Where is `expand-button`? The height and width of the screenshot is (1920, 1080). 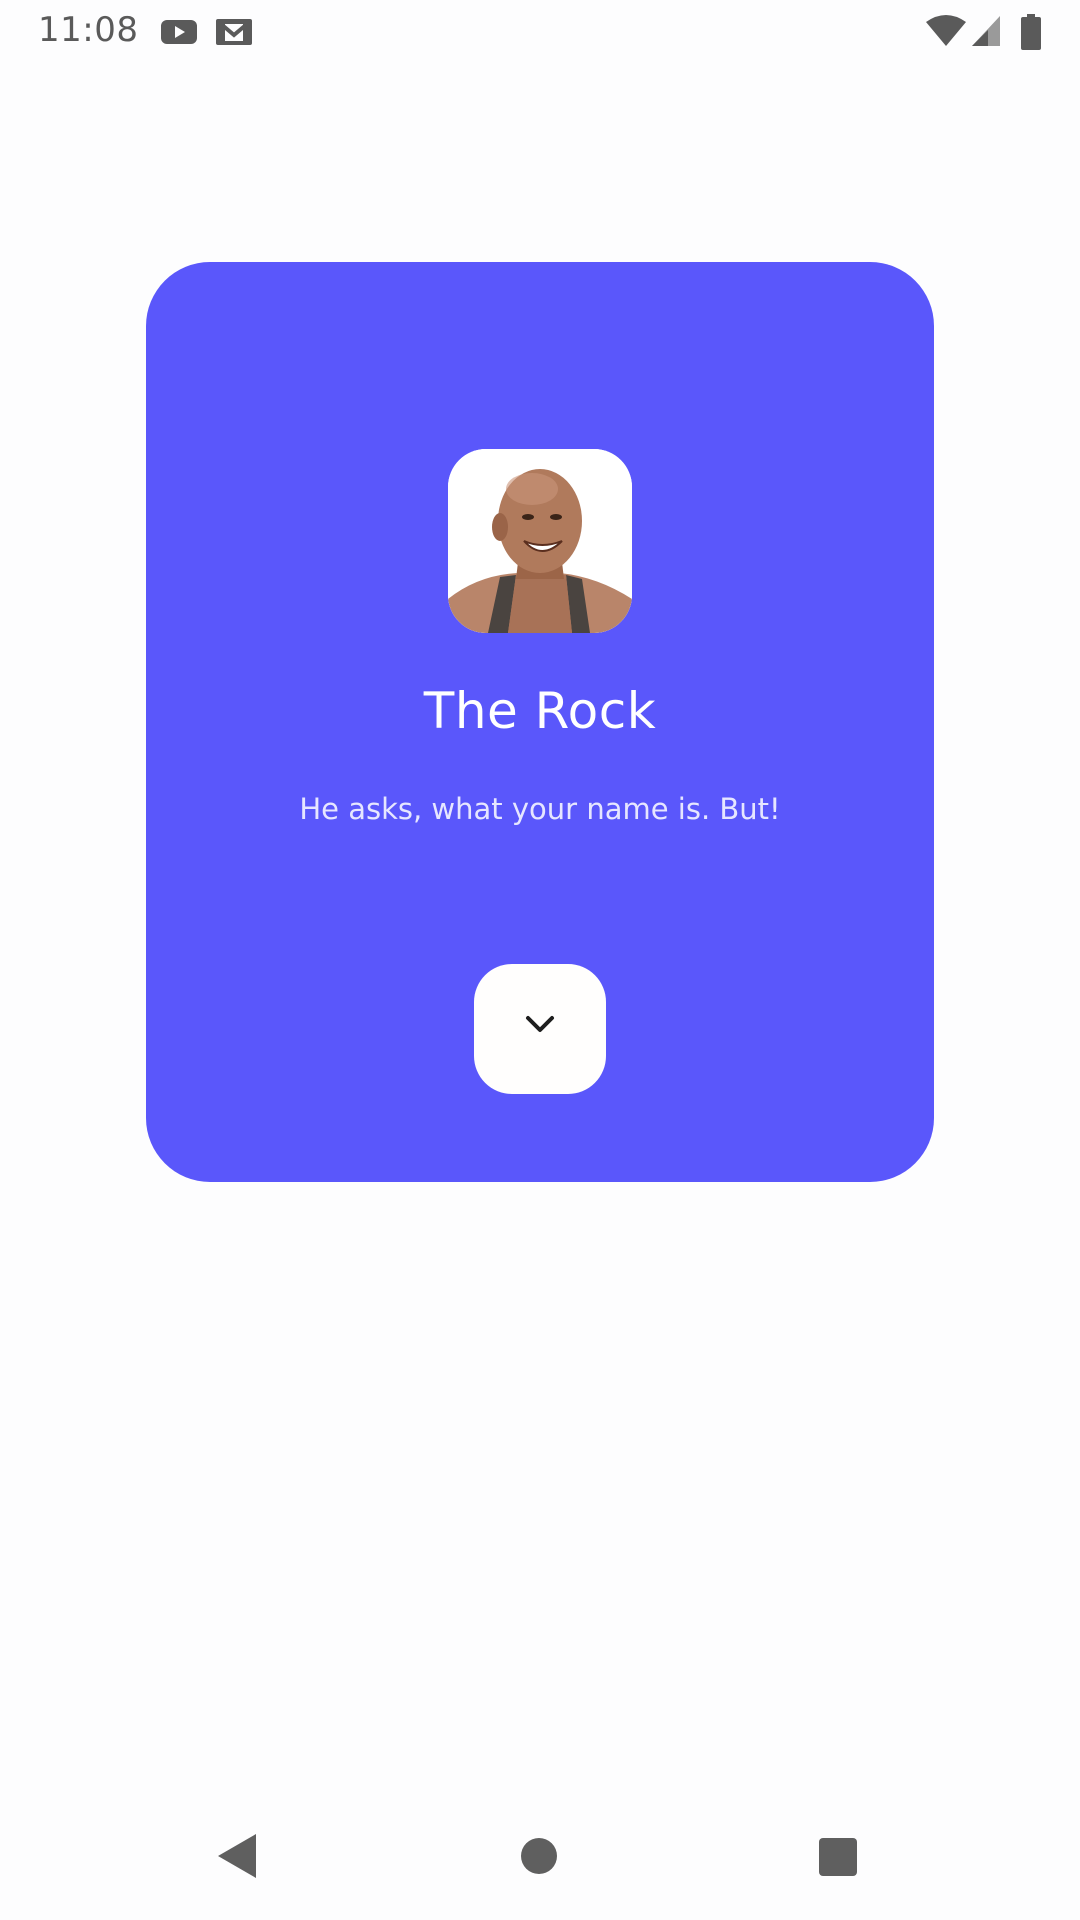
expand-button is located at coordinates (540, 1029).